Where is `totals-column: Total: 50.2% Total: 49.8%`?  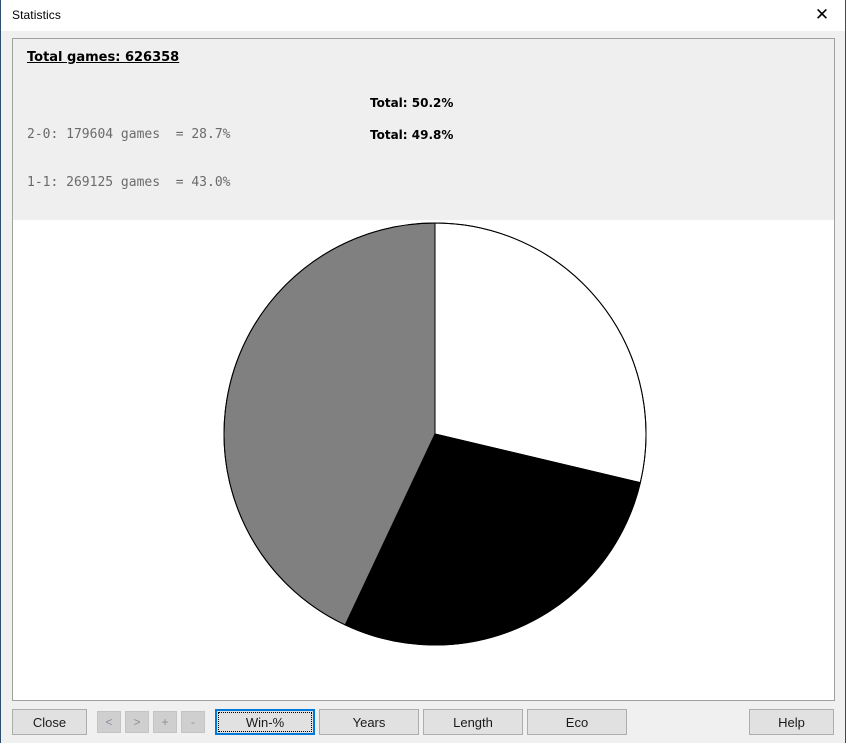 totals-column: Total: 50.2% Total: 49.8% is located at coordinates (411, 119).